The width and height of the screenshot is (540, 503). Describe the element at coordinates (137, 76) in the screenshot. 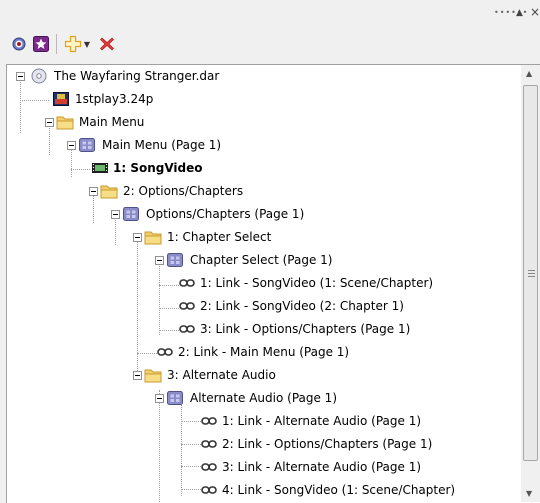

I see `tree-item-label: The Wayfaring Stranger.dar` at that location.